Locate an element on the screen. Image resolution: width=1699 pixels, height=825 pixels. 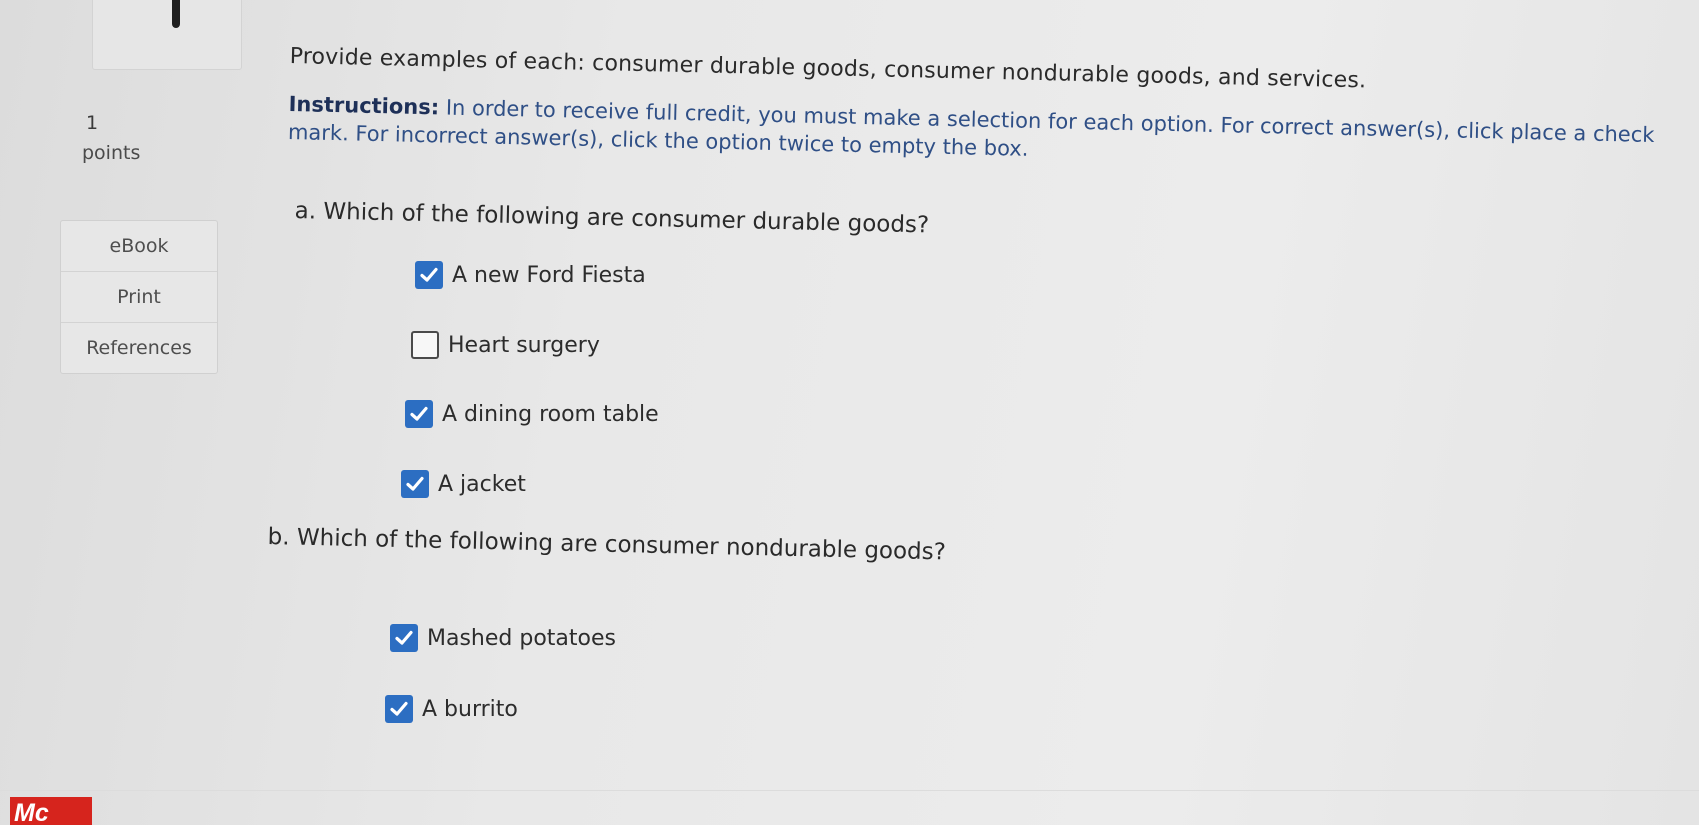
previous-card is located at coordinates (167, 35).